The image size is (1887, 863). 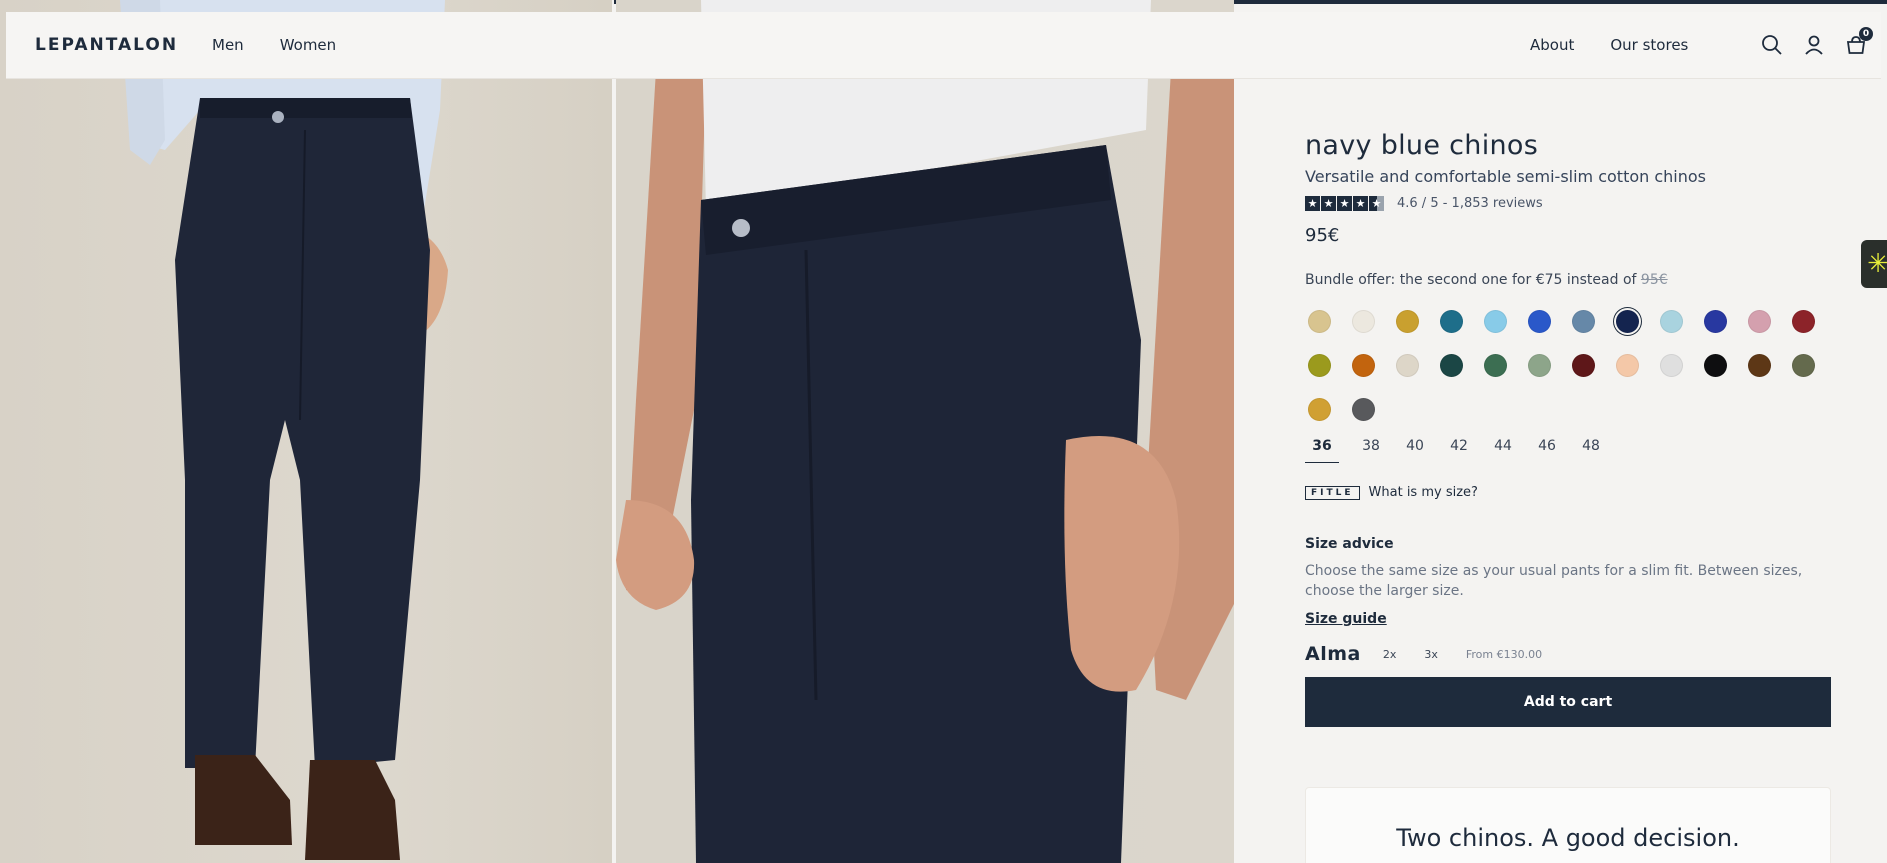 I want to click on size-selector: 36 38 40 42 44 46 48, so click(x=1567, y=450).